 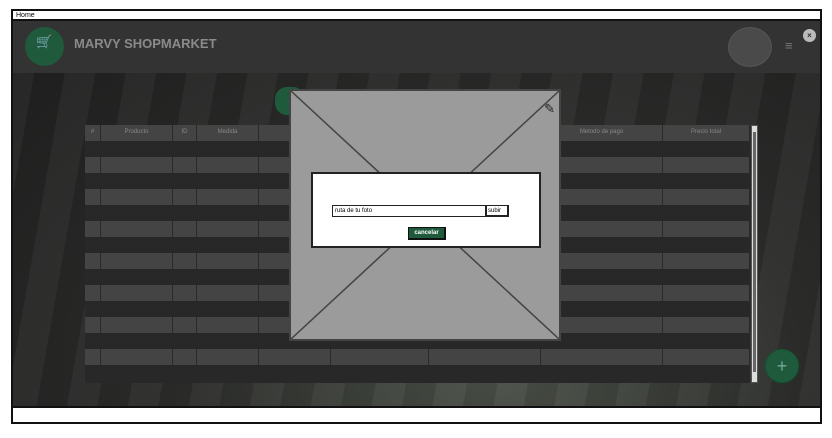 I want to click on scrollbar-thumb, so click(x=754, y=252).